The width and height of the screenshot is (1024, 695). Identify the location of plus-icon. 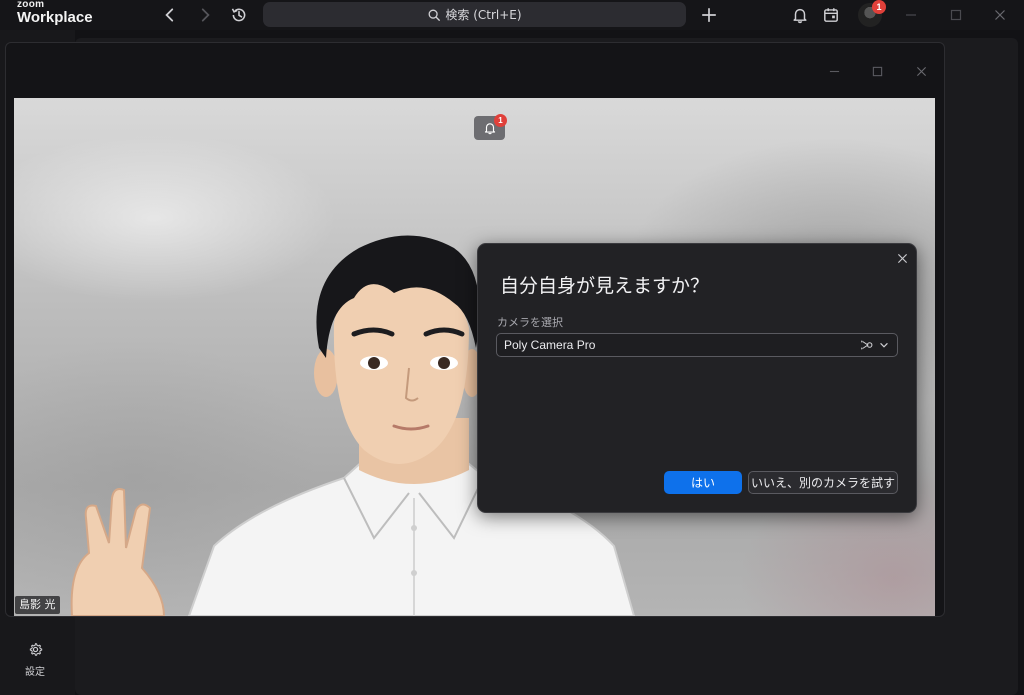
(709, 15).